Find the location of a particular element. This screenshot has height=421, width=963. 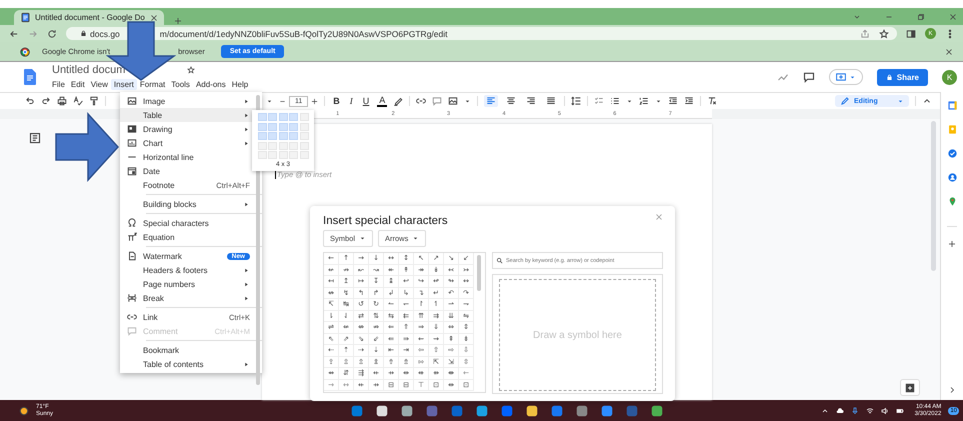

checklist-icon is located at coordinates (599, 101).